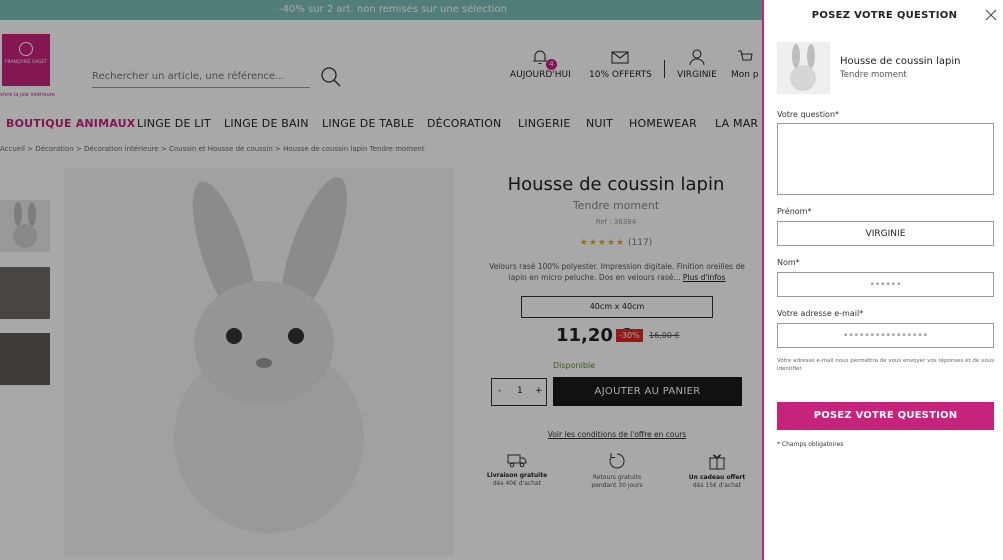 Image resolution: width=1003 pixels, height=560 pixels. Describe the element at coordinates (991, 15) in the screenshot. I see `close-icon` at that location.